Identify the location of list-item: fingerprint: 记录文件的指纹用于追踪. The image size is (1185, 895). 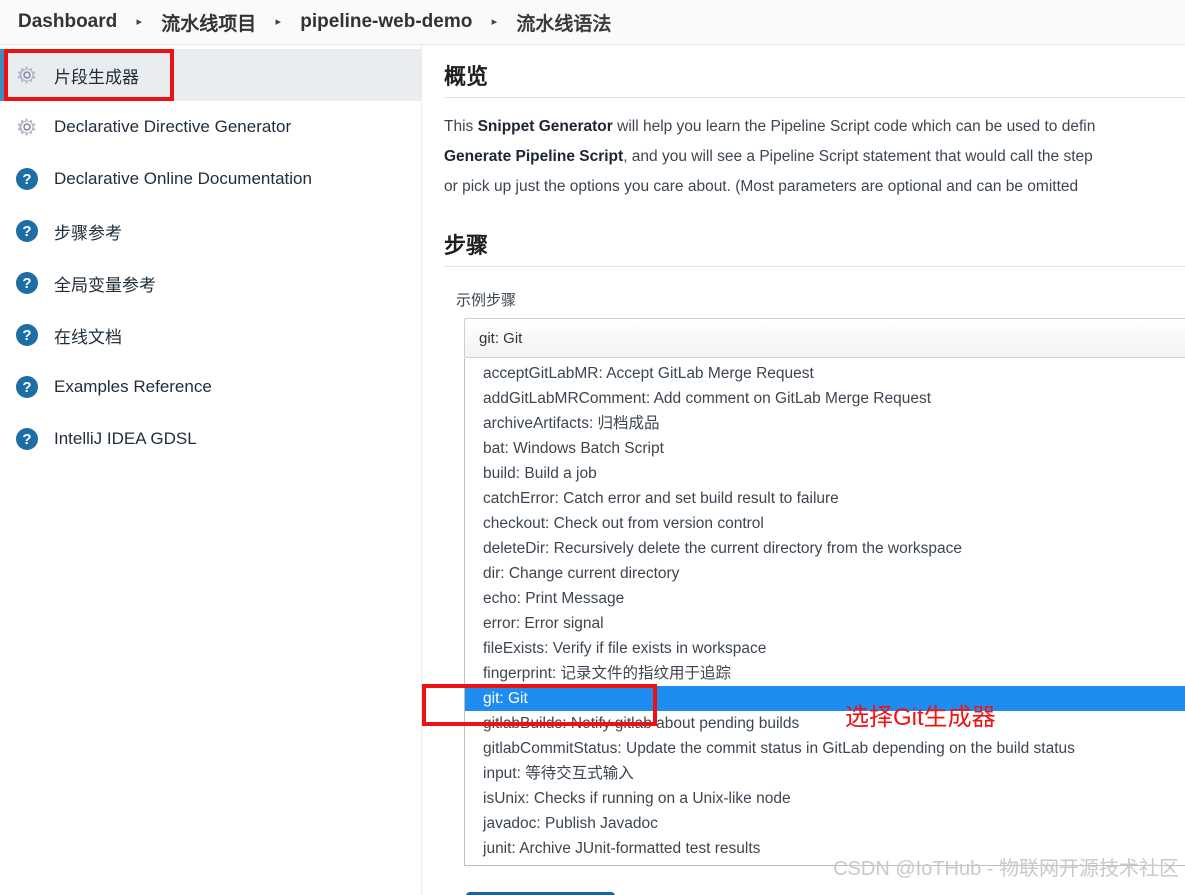
(825, 673).